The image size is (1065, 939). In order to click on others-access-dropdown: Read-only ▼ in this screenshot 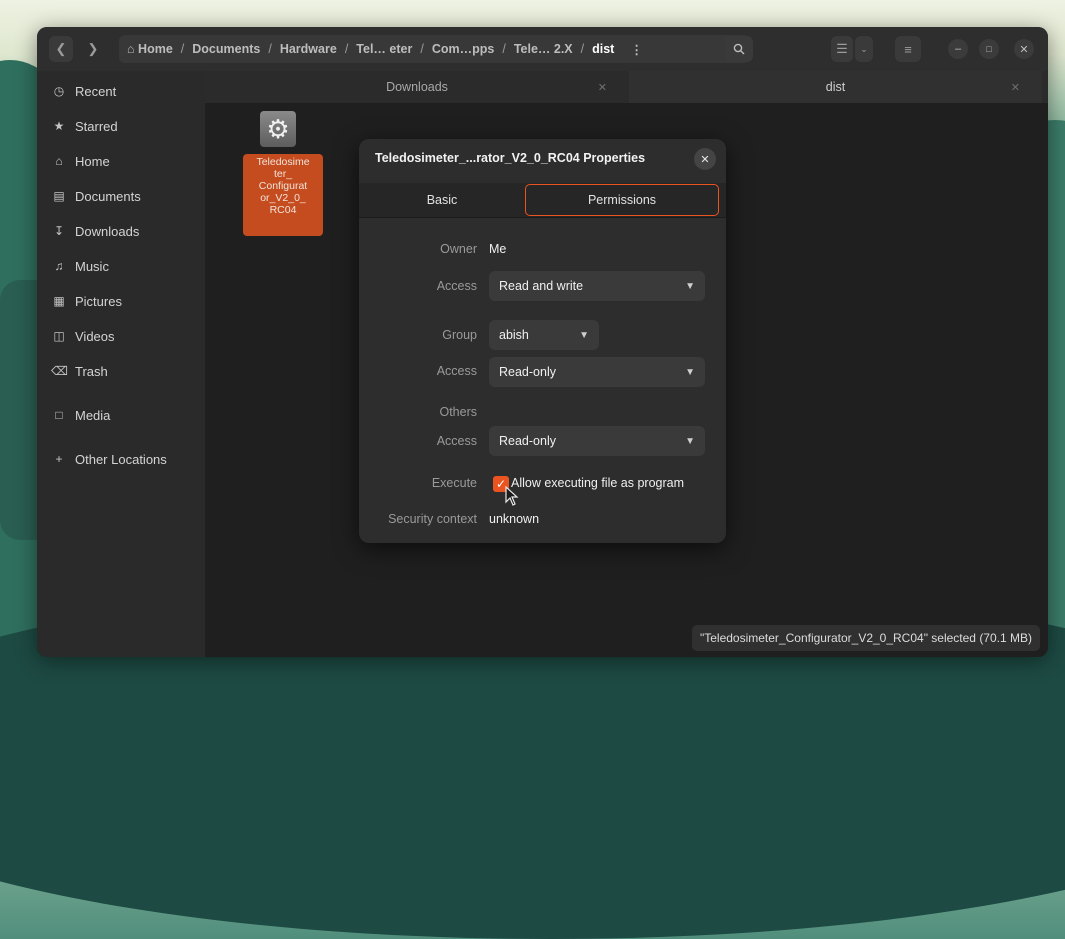, I will do `click(597, 441)`.